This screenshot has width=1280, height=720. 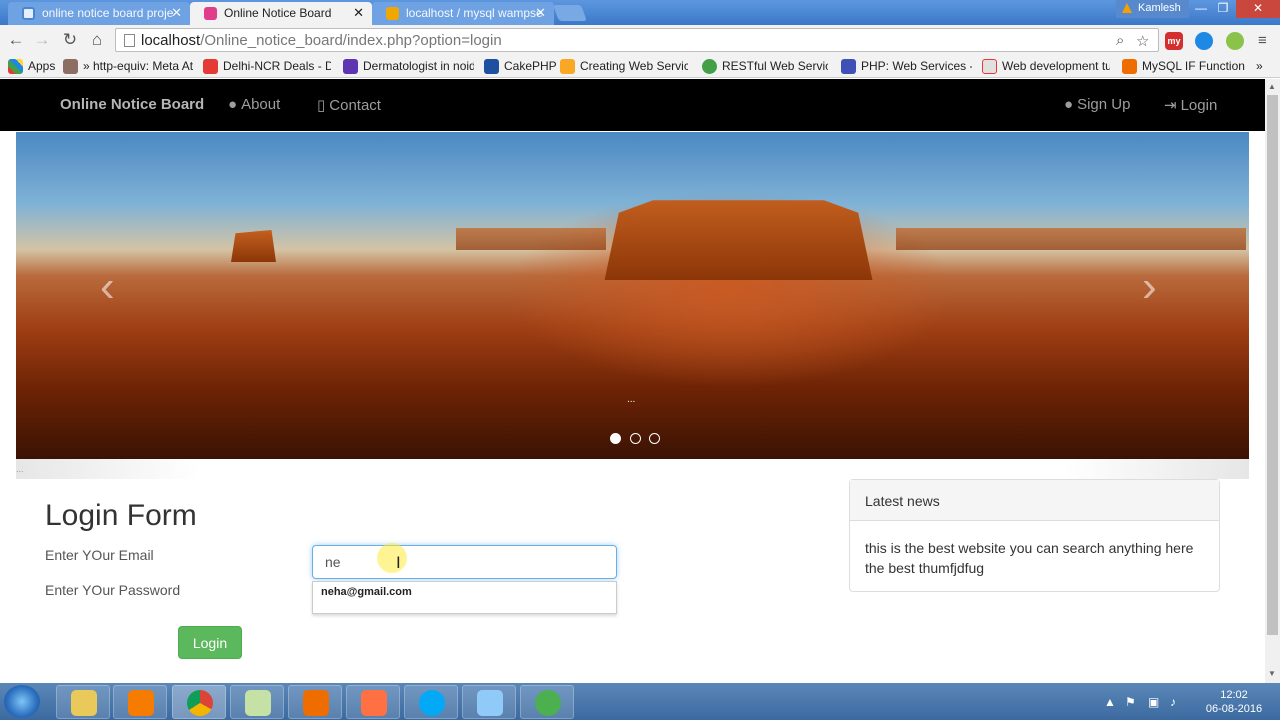 I want to click on bookmark-label: CakePHP, so click(x=530, y=66).